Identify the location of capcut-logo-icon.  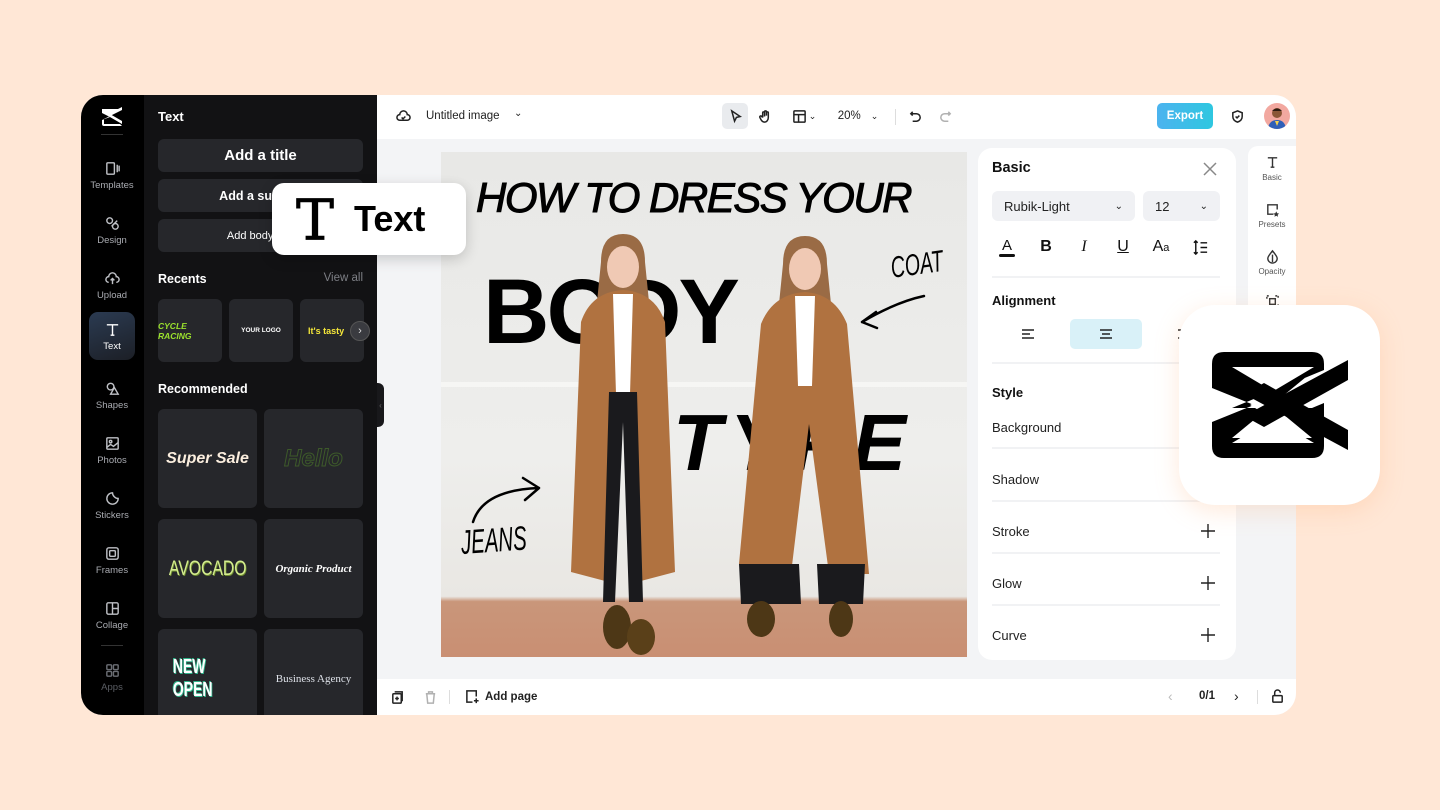
(1279, 405).